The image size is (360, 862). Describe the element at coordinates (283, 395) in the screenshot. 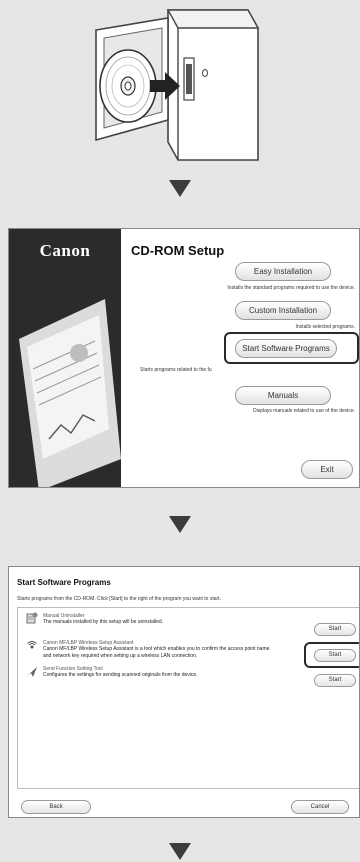

I see `manuals-button: Manuals` at that location.